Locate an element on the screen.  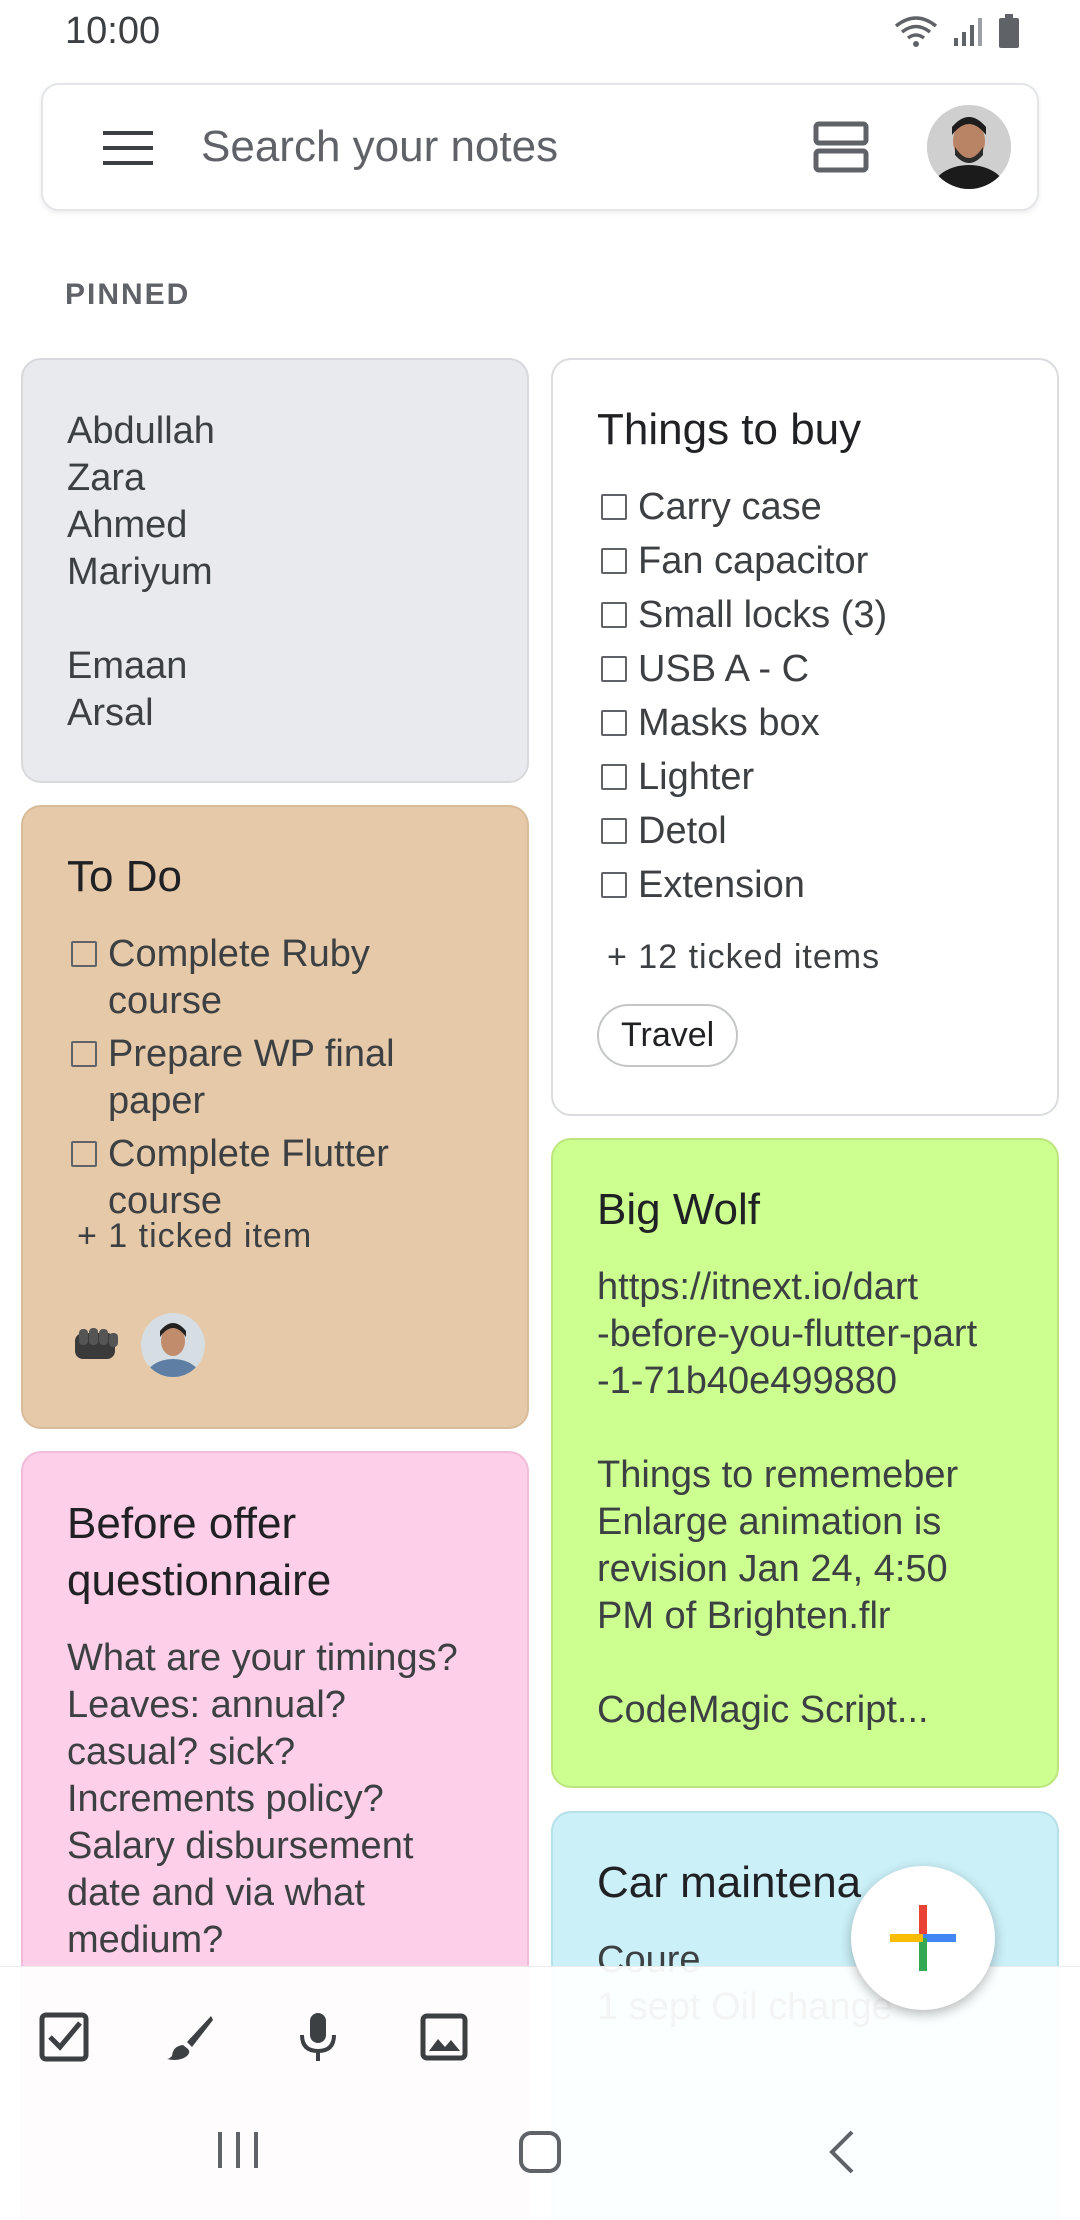
note-title: Car maintena is located at coordinates (729, 1882).